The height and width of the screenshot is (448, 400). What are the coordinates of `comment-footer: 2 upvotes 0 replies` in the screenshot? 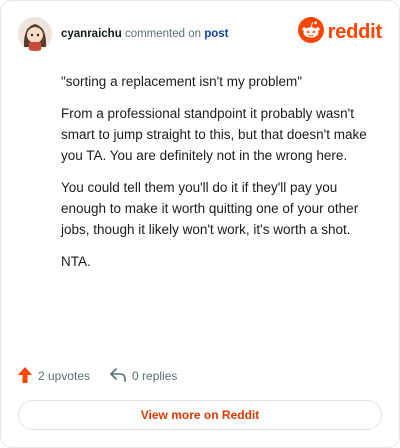 It's located at (97, 376).